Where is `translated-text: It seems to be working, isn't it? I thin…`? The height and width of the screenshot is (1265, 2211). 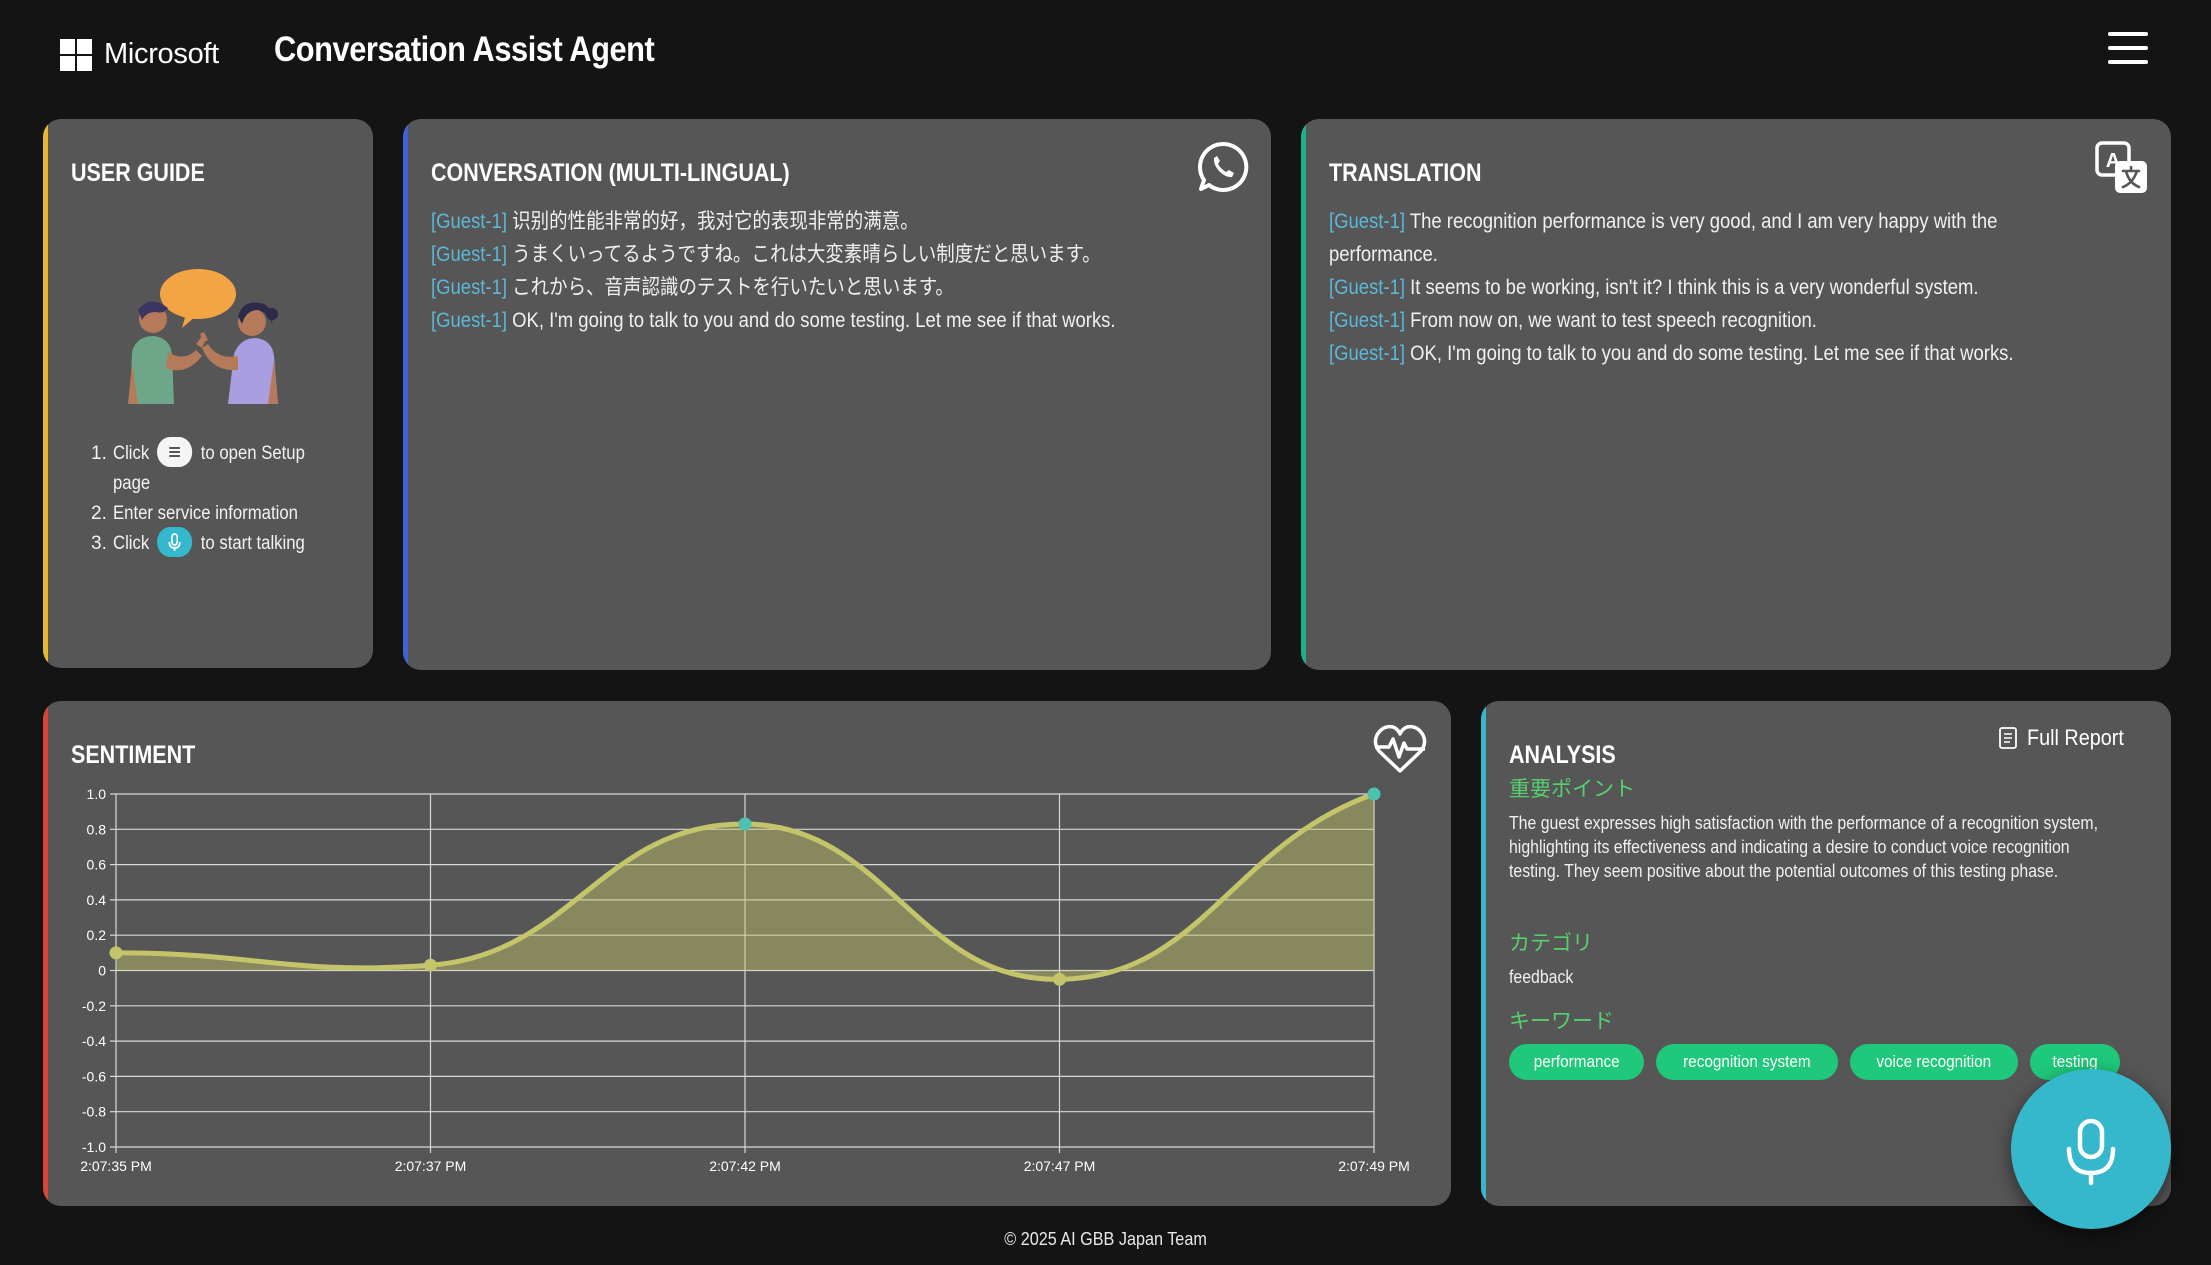
translated-text: It seems to be working, isn't it? I thin… is located at coordinates (1694, 287).